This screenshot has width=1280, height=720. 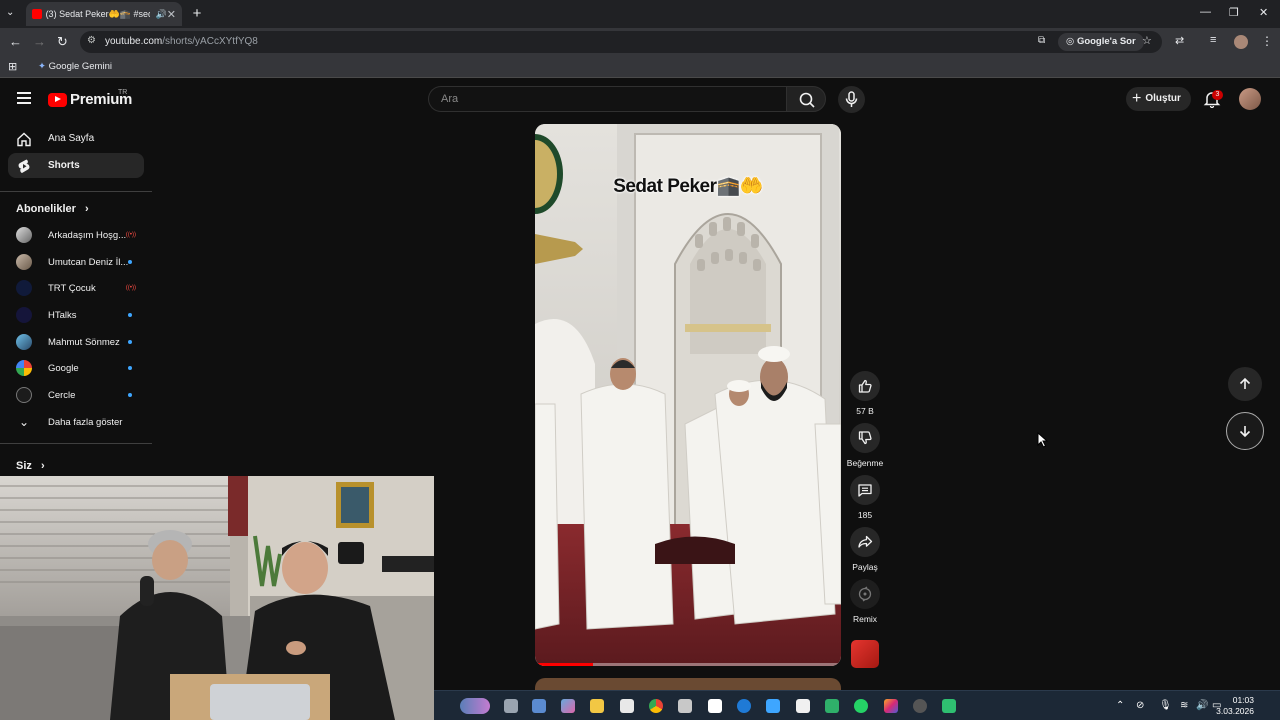 What do you see at coordinates (130, 288) in the screenshot?
I see `live-indicator-icon: ((•))` at bounding box center [130, 288].